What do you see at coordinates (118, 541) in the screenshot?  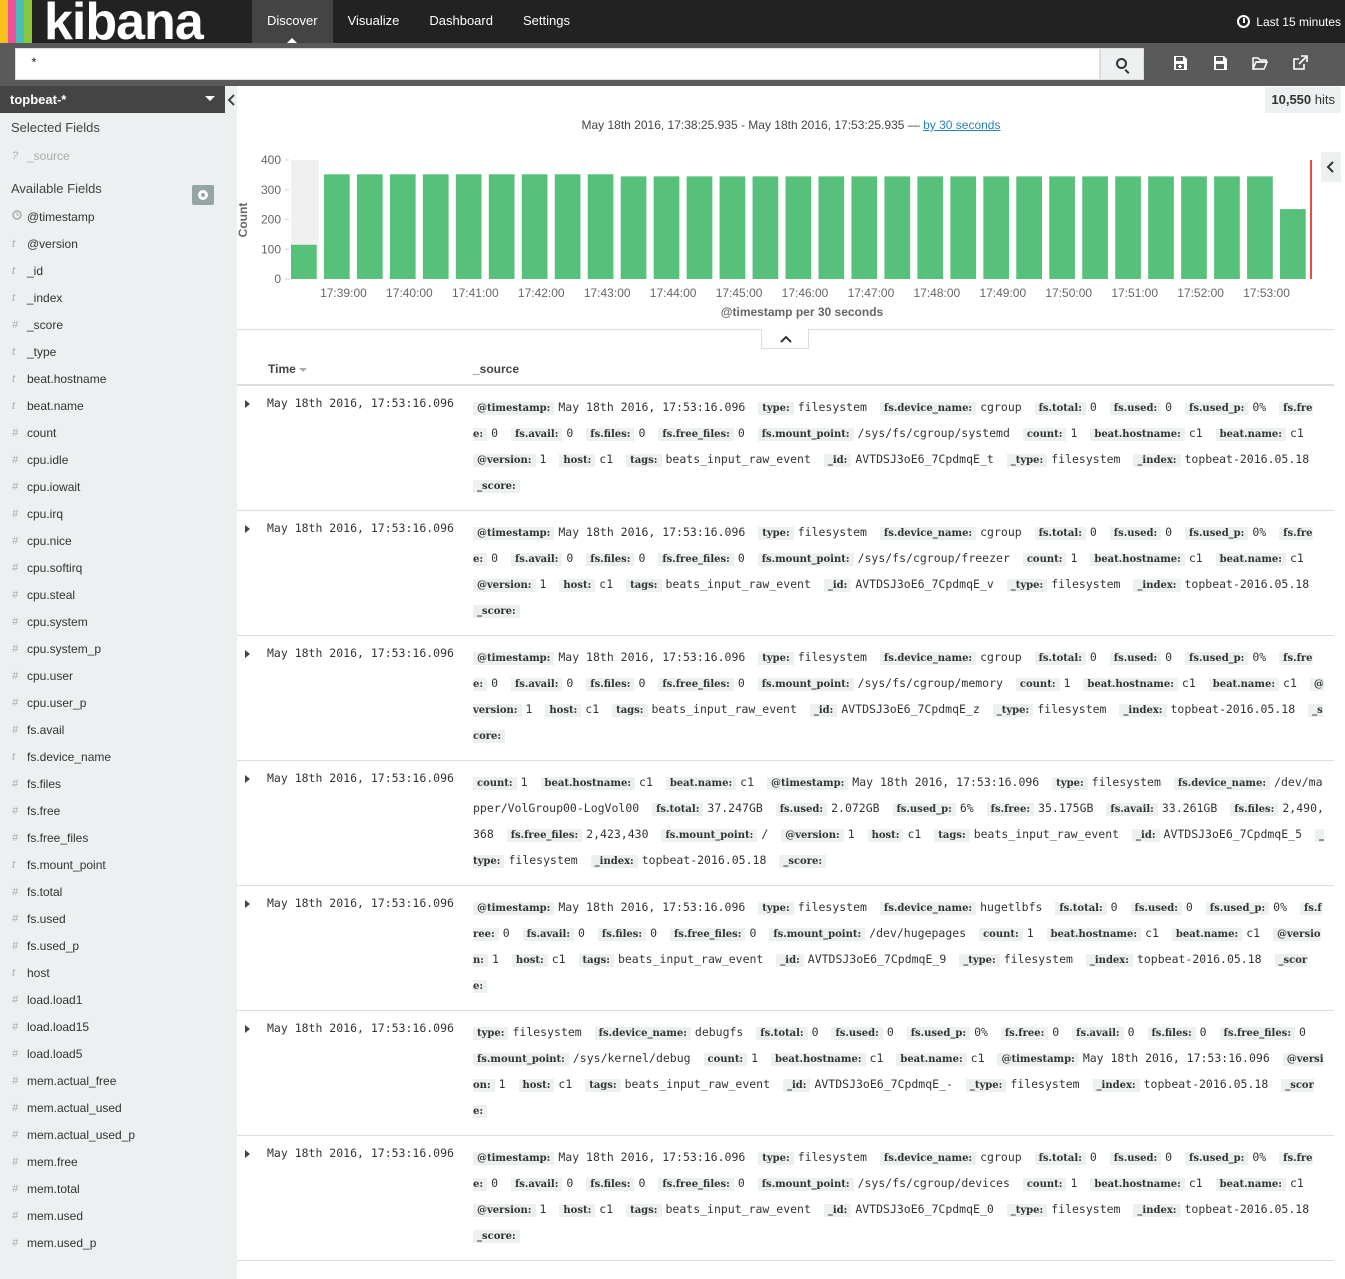 I see `field-cpu-nice: # cpu.nice` at bounding box center [118, 541].